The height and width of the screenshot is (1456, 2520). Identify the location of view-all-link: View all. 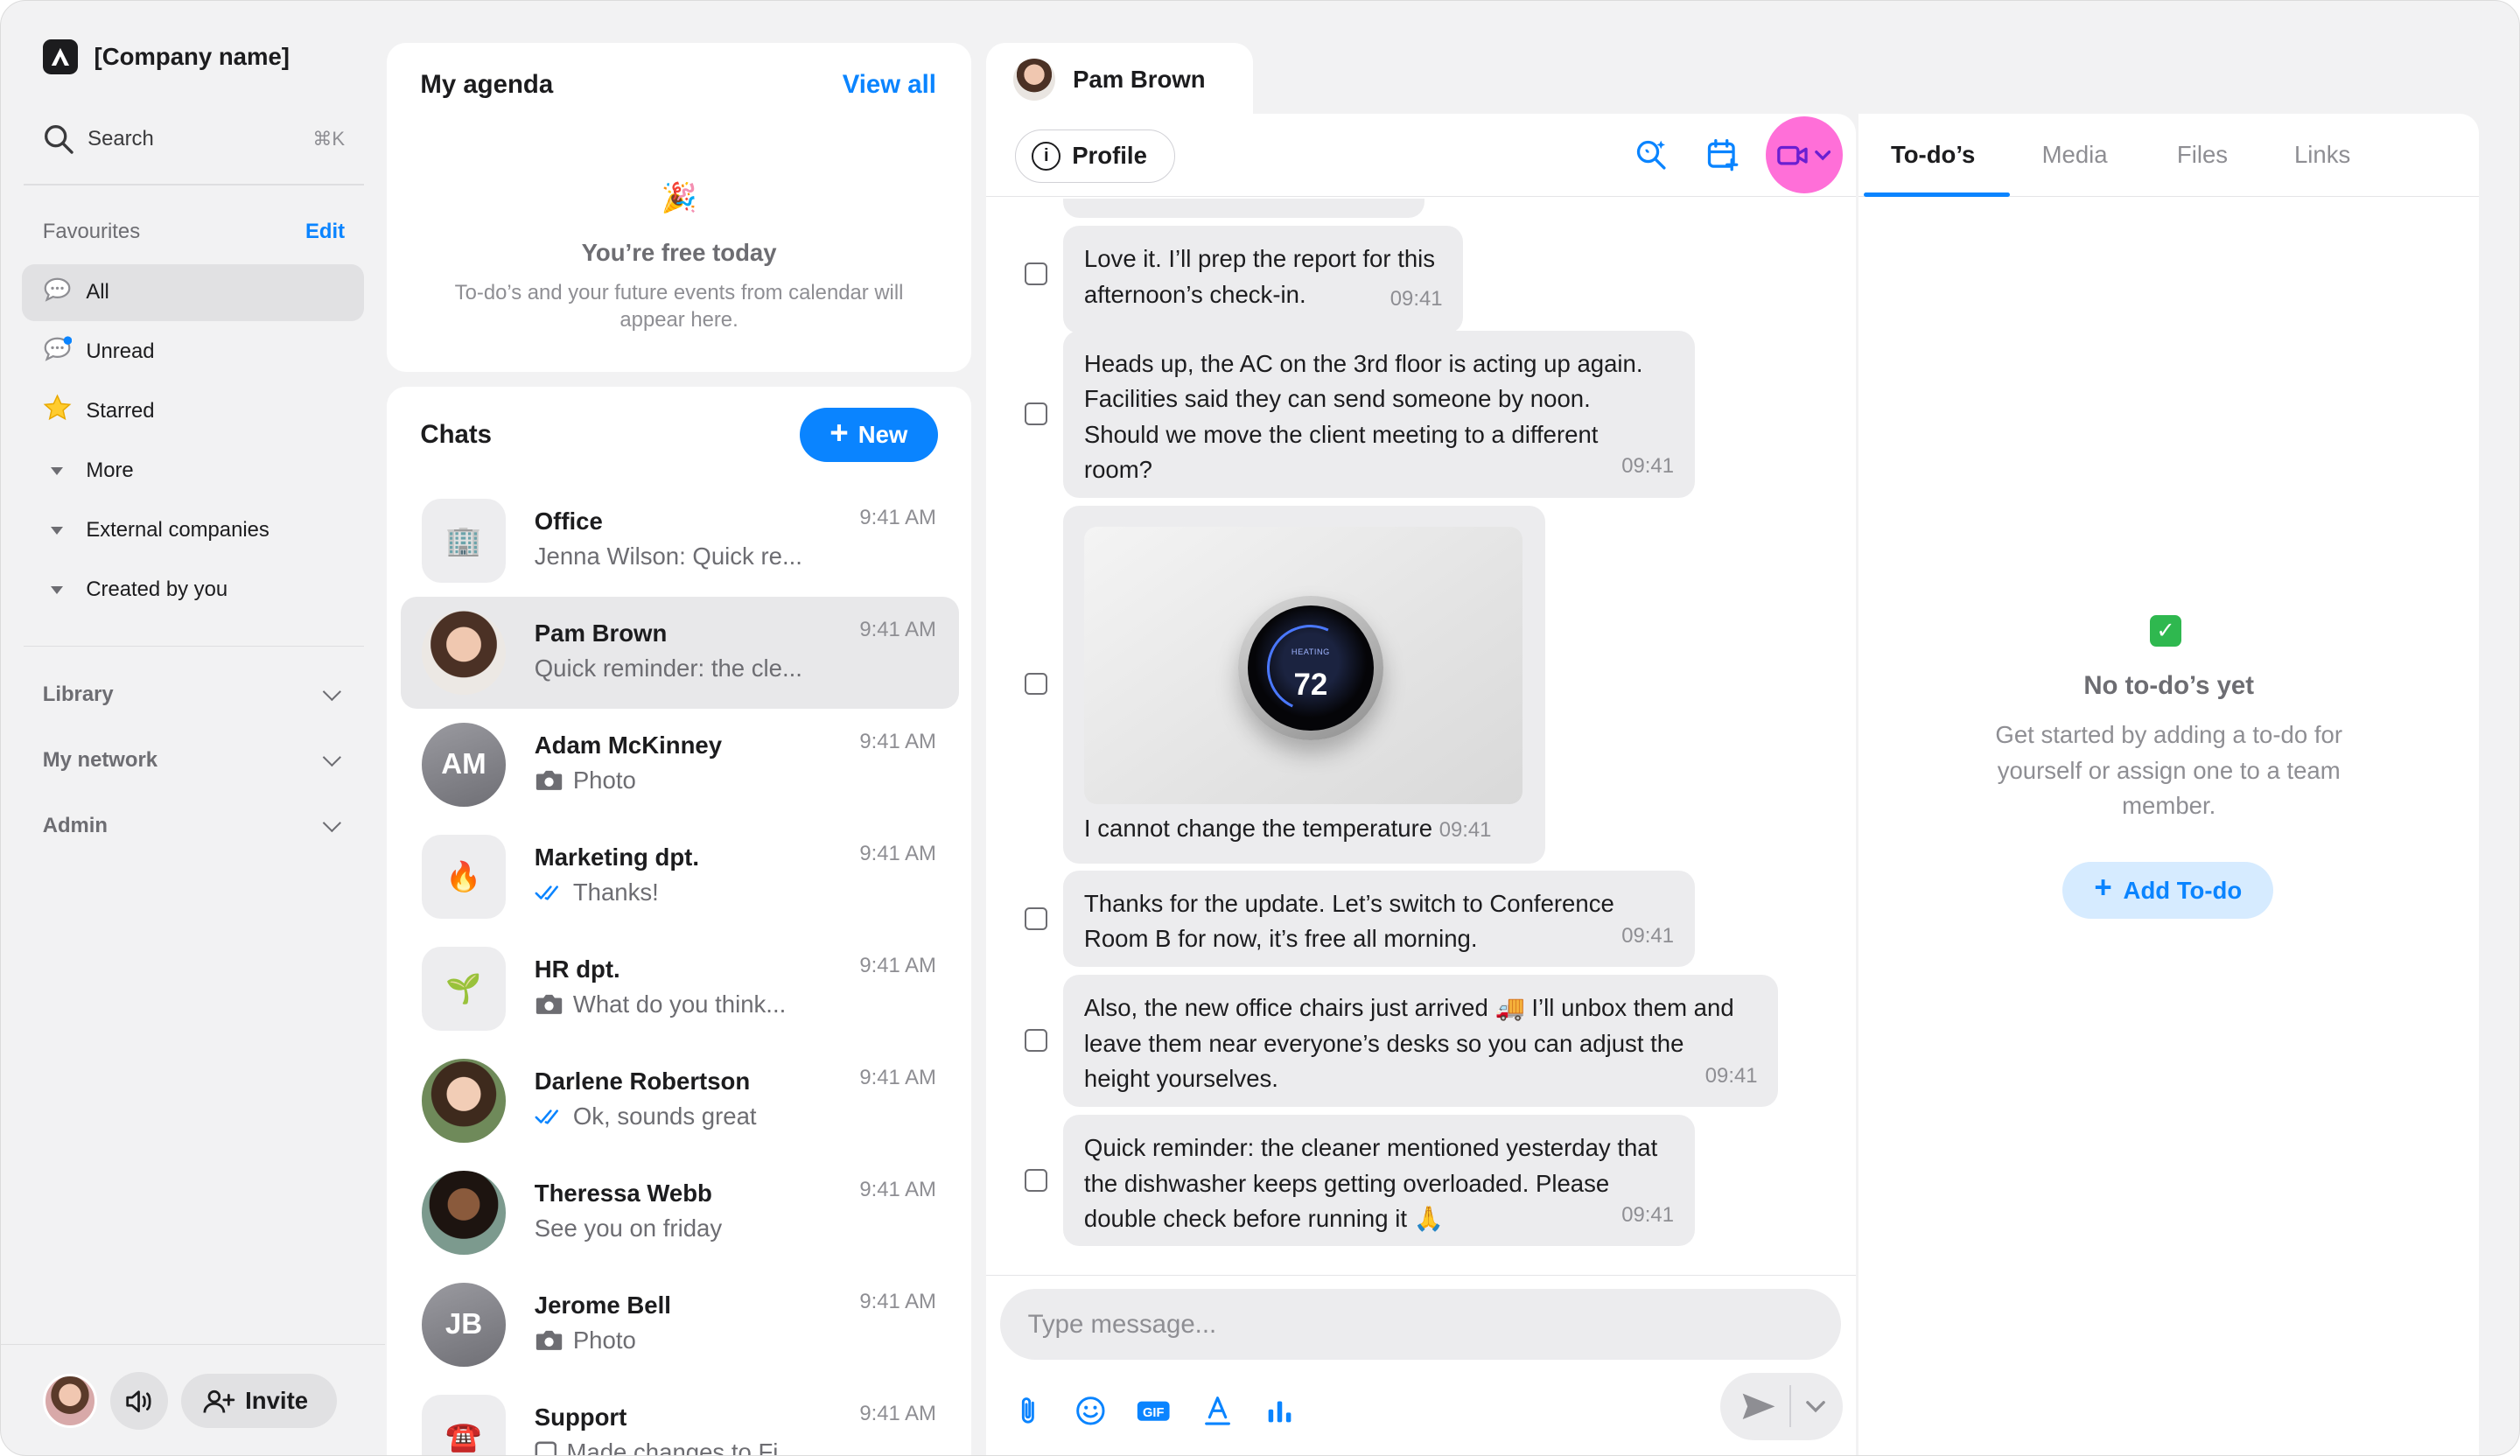
(889, 85).